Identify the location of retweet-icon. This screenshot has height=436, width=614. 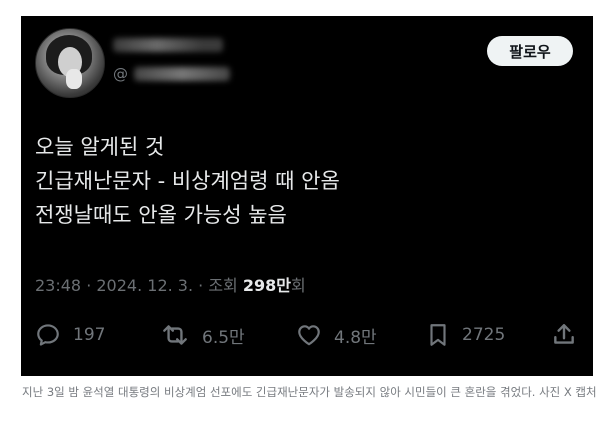
(175, 335).